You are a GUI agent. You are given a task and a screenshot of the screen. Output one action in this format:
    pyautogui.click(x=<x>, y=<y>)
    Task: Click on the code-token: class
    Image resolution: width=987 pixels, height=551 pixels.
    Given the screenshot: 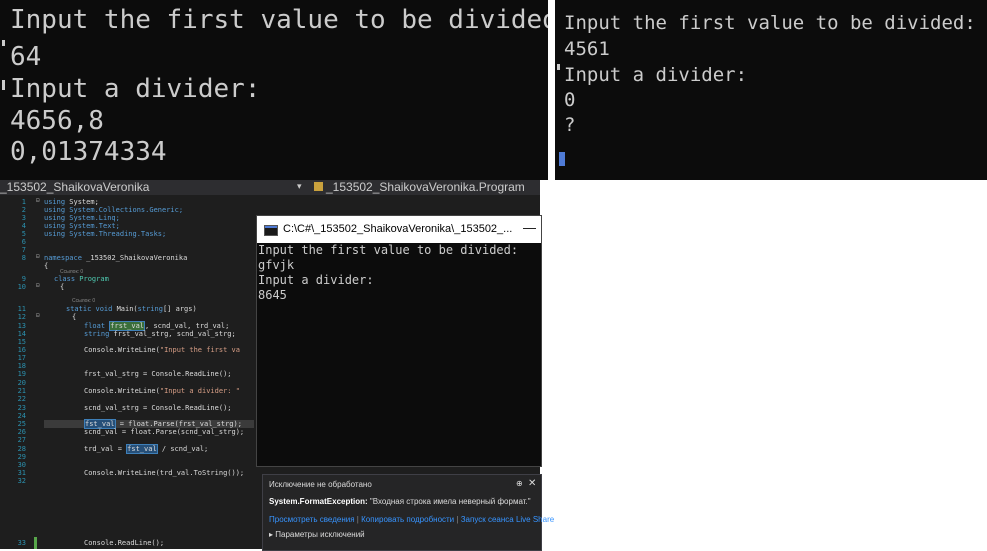 What is the action you would take?
    pyautogui.click(x=65, y=279)
    